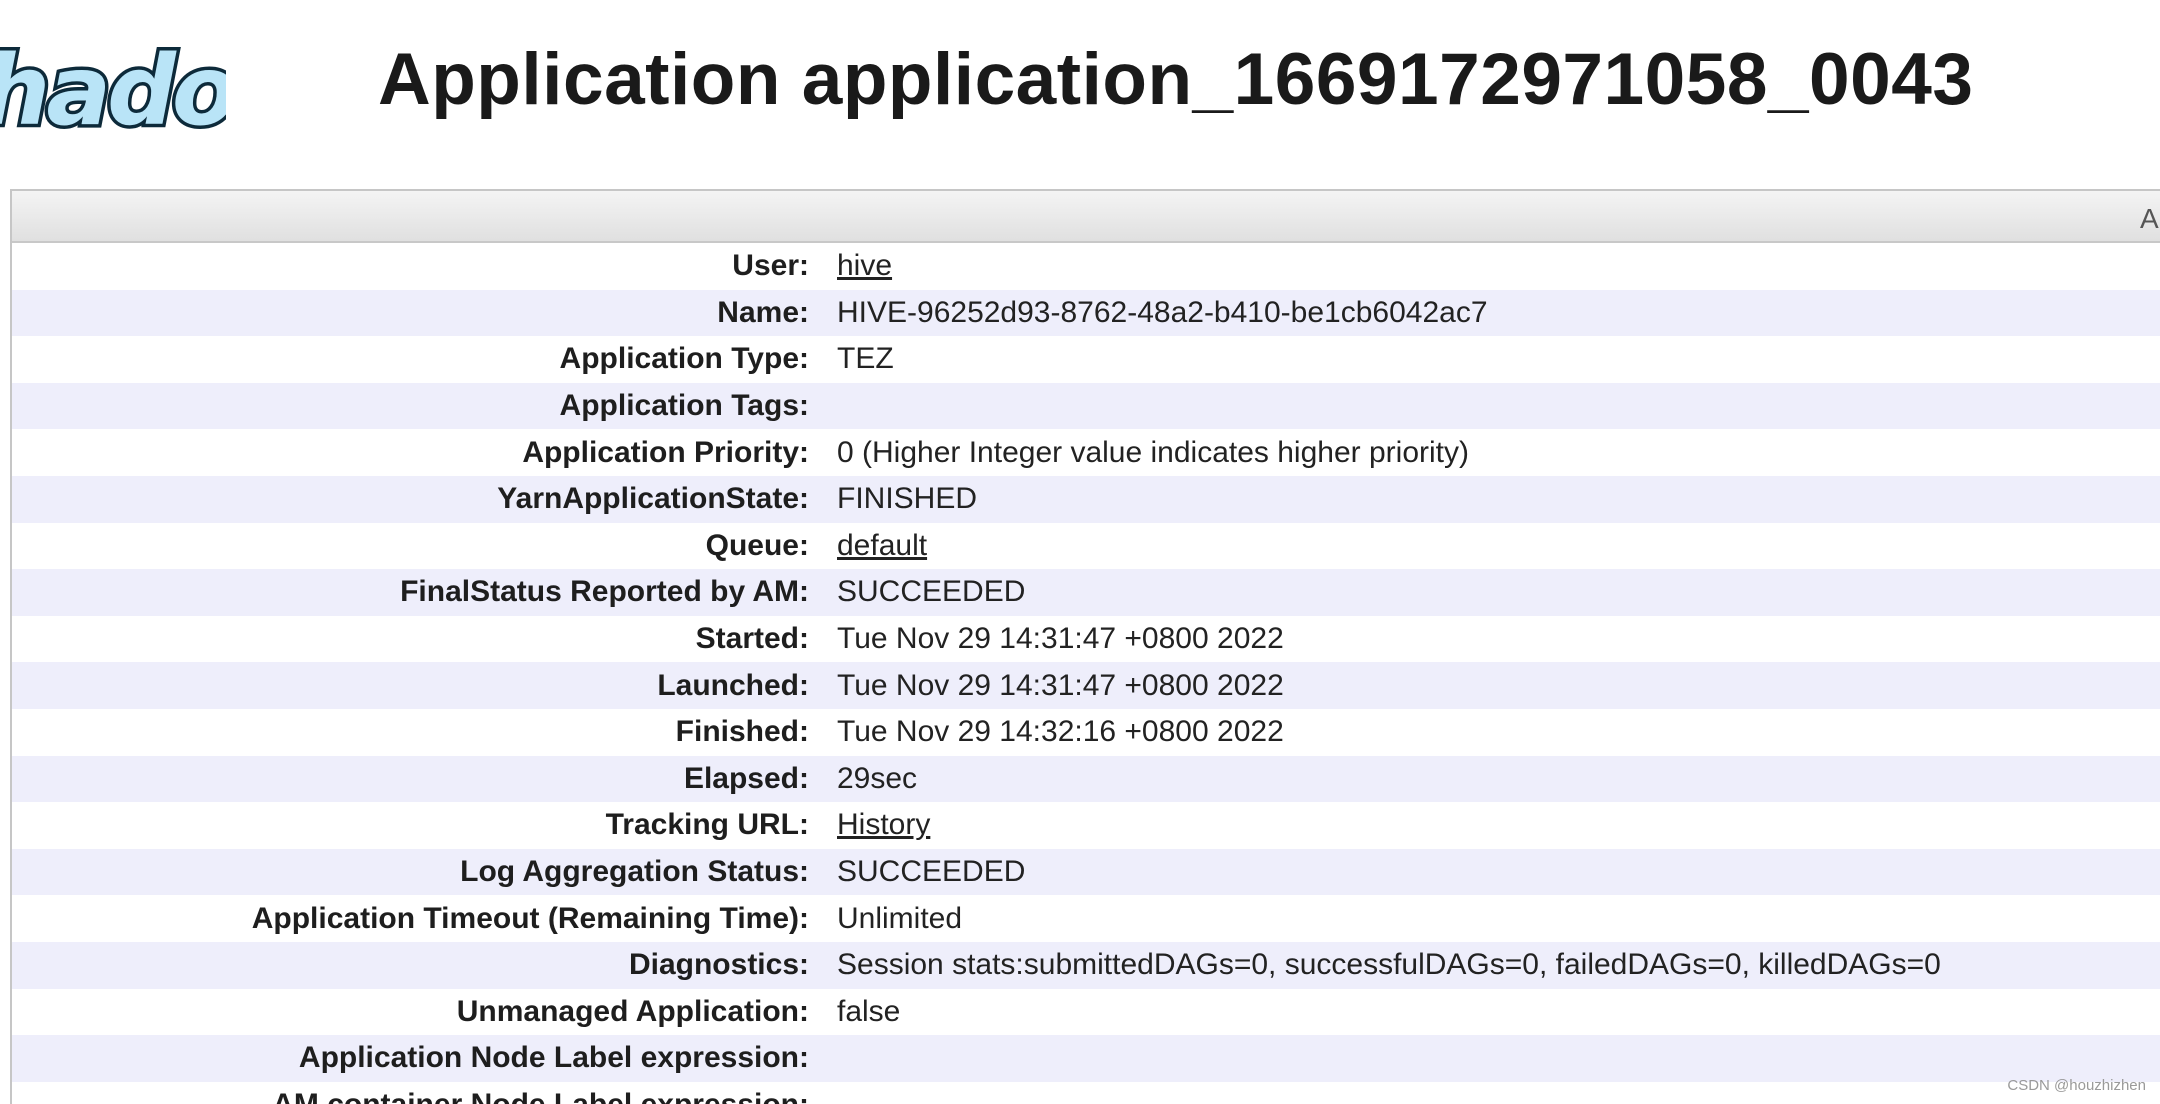 The image size is (2160, 1104). What do you see at coordinates (684, 359) in the screenshot?
I see `info-row-label: Application Type:` at bounding box center [684, 359].